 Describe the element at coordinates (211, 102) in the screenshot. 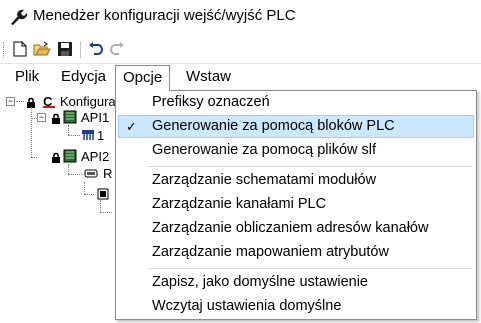

I see `menu-item-label: Prefiksy oznaczeń` at that location.